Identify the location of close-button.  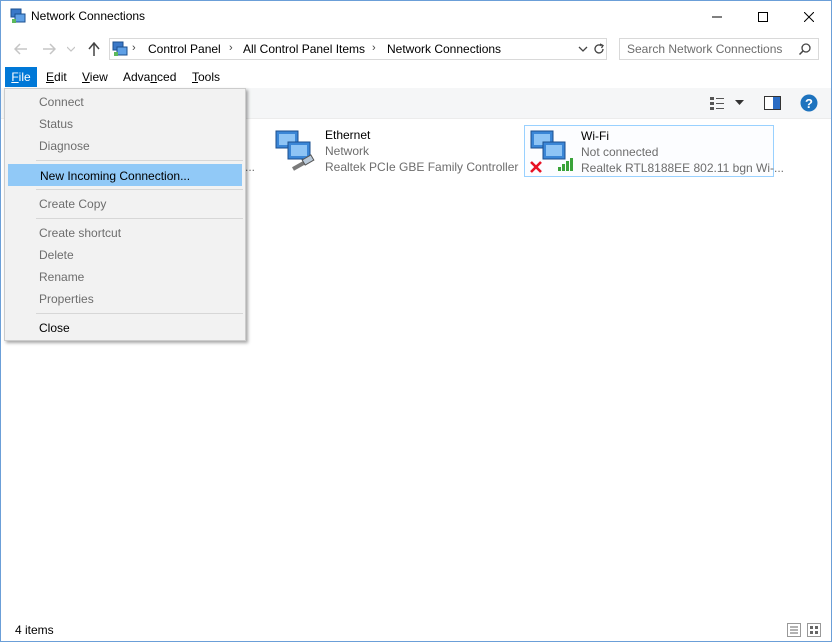
(808, 16).